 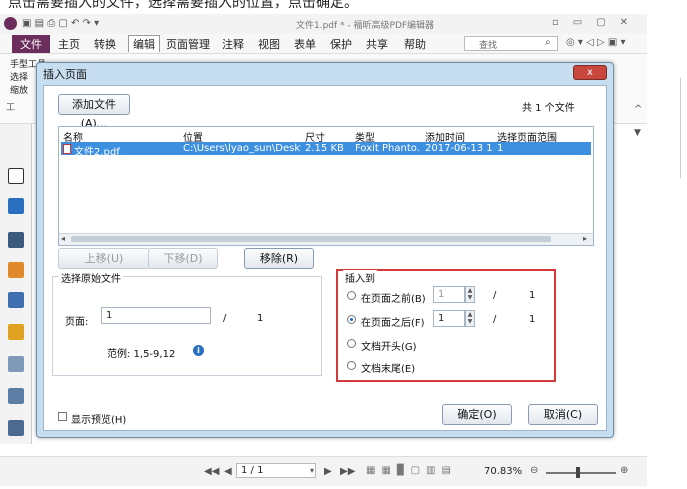 What do you see at coordinates (449, 294) in the screenshot?
I see `before-page-input: 1` at bounding box center [449, 294].